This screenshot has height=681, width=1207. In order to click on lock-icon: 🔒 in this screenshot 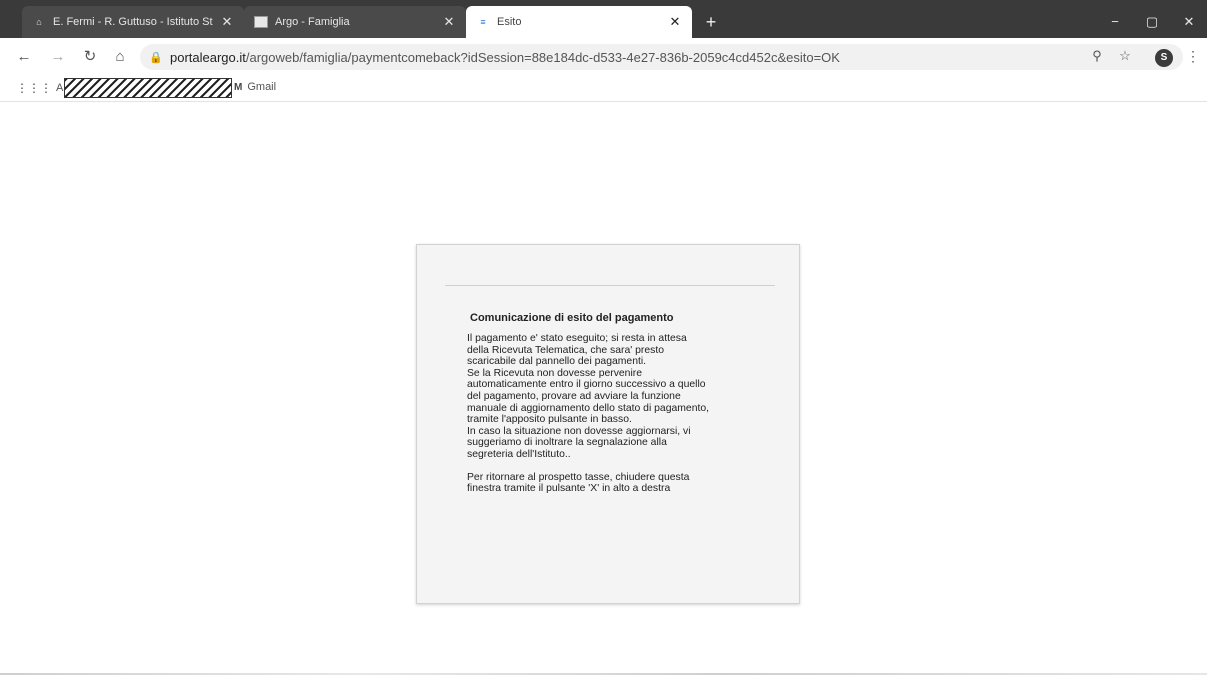, I will do `click(156, 57)`.